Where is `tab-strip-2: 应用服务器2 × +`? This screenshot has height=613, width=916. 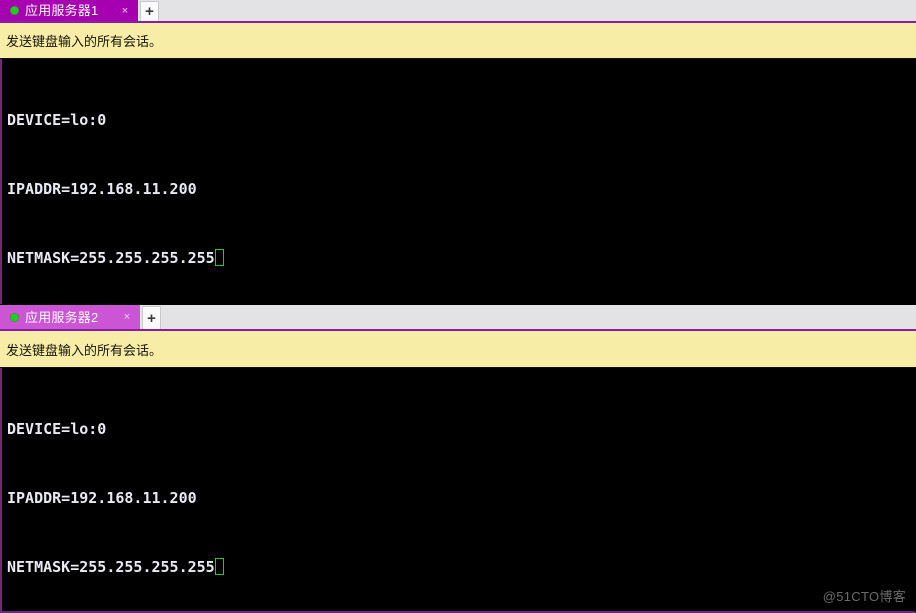
tab-strip-2: 应用服务器2 × + is located at coordinates (458, 317).